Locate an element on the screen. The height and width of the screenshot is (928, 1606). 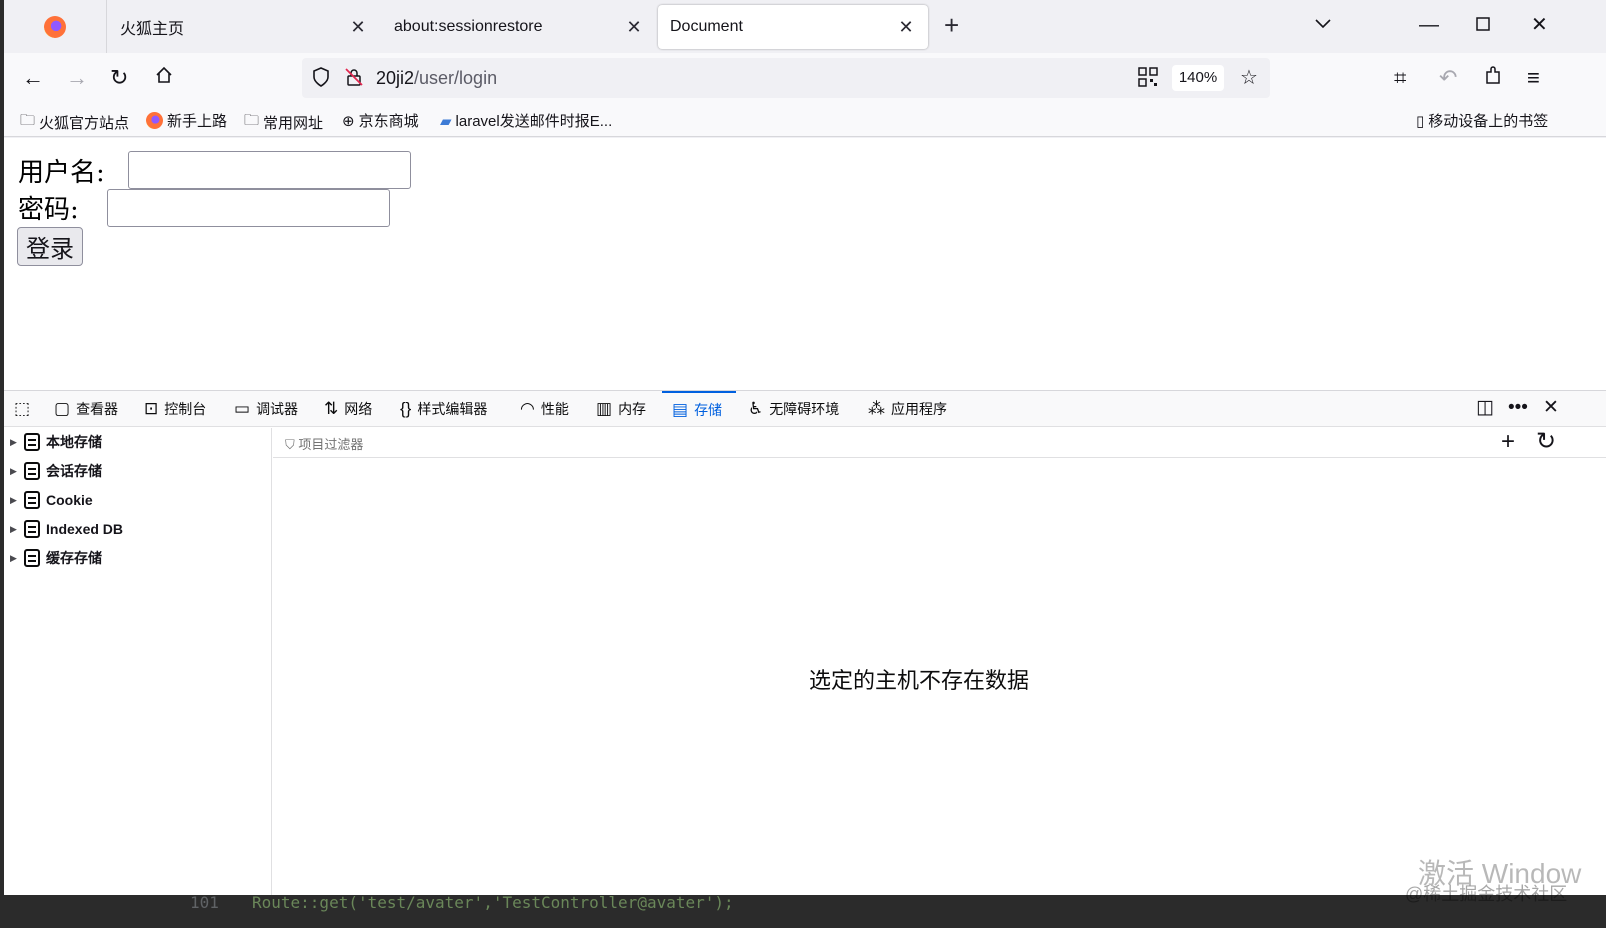
hamburger-menu-icon: ≡ is located at coordinates (1533, 78).